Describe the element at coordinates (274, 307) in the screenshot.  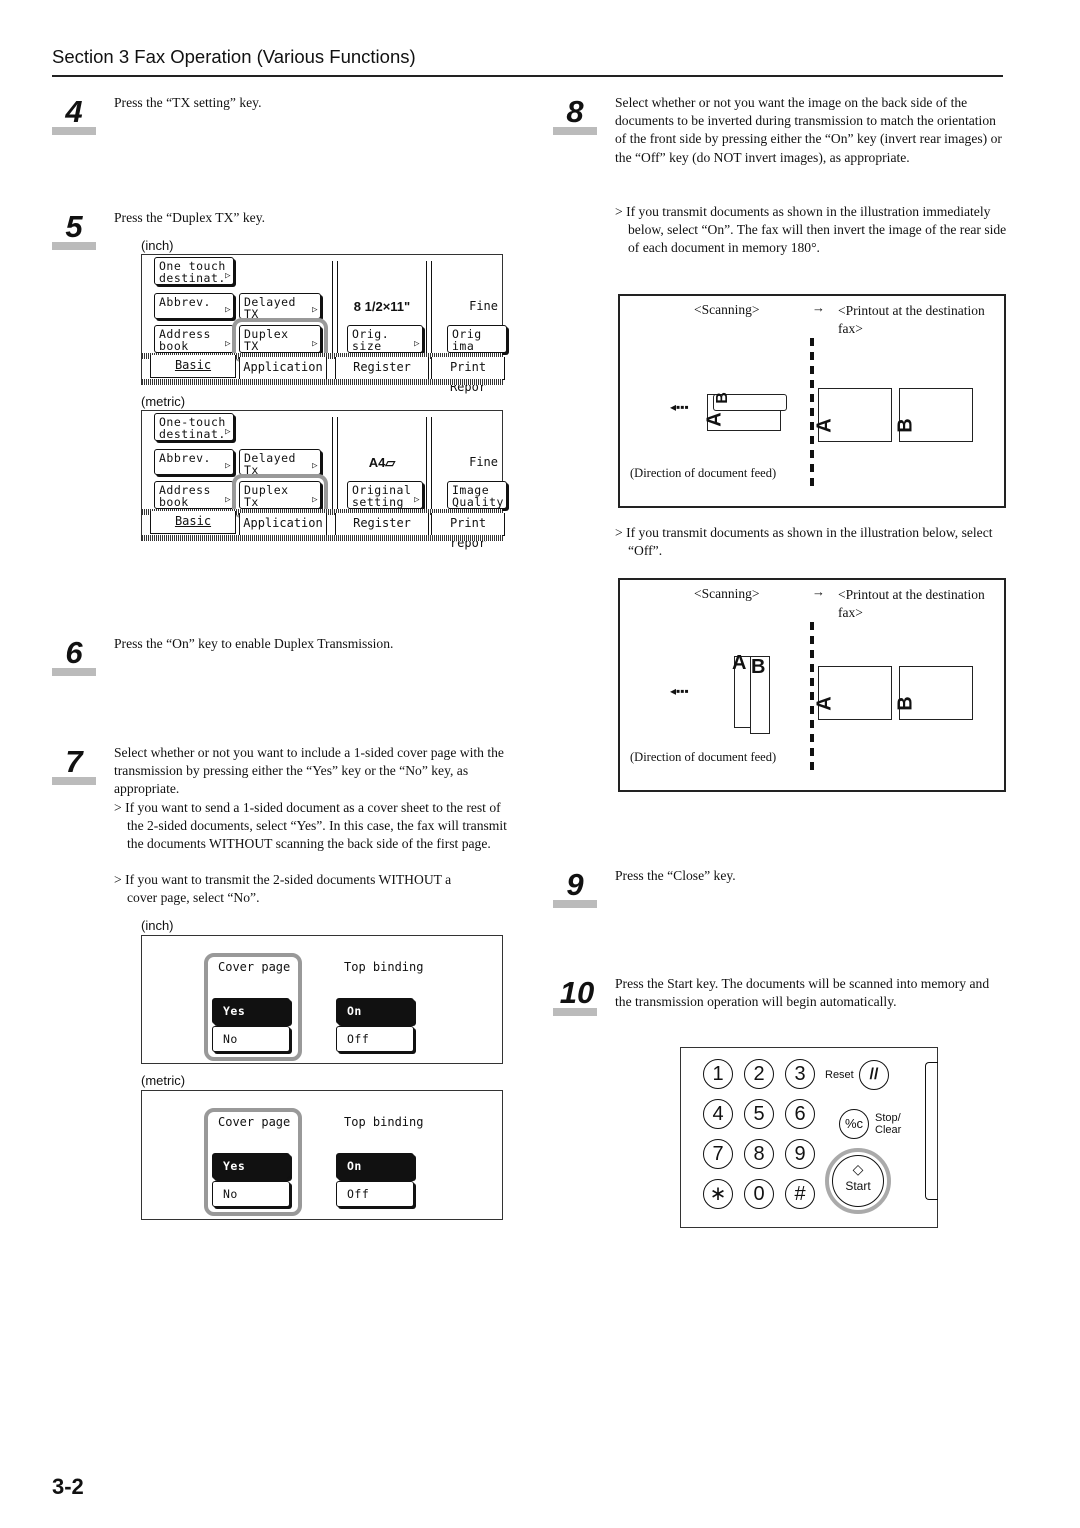
I see `delayed-tx-button-label: Delayed TX` at that location.